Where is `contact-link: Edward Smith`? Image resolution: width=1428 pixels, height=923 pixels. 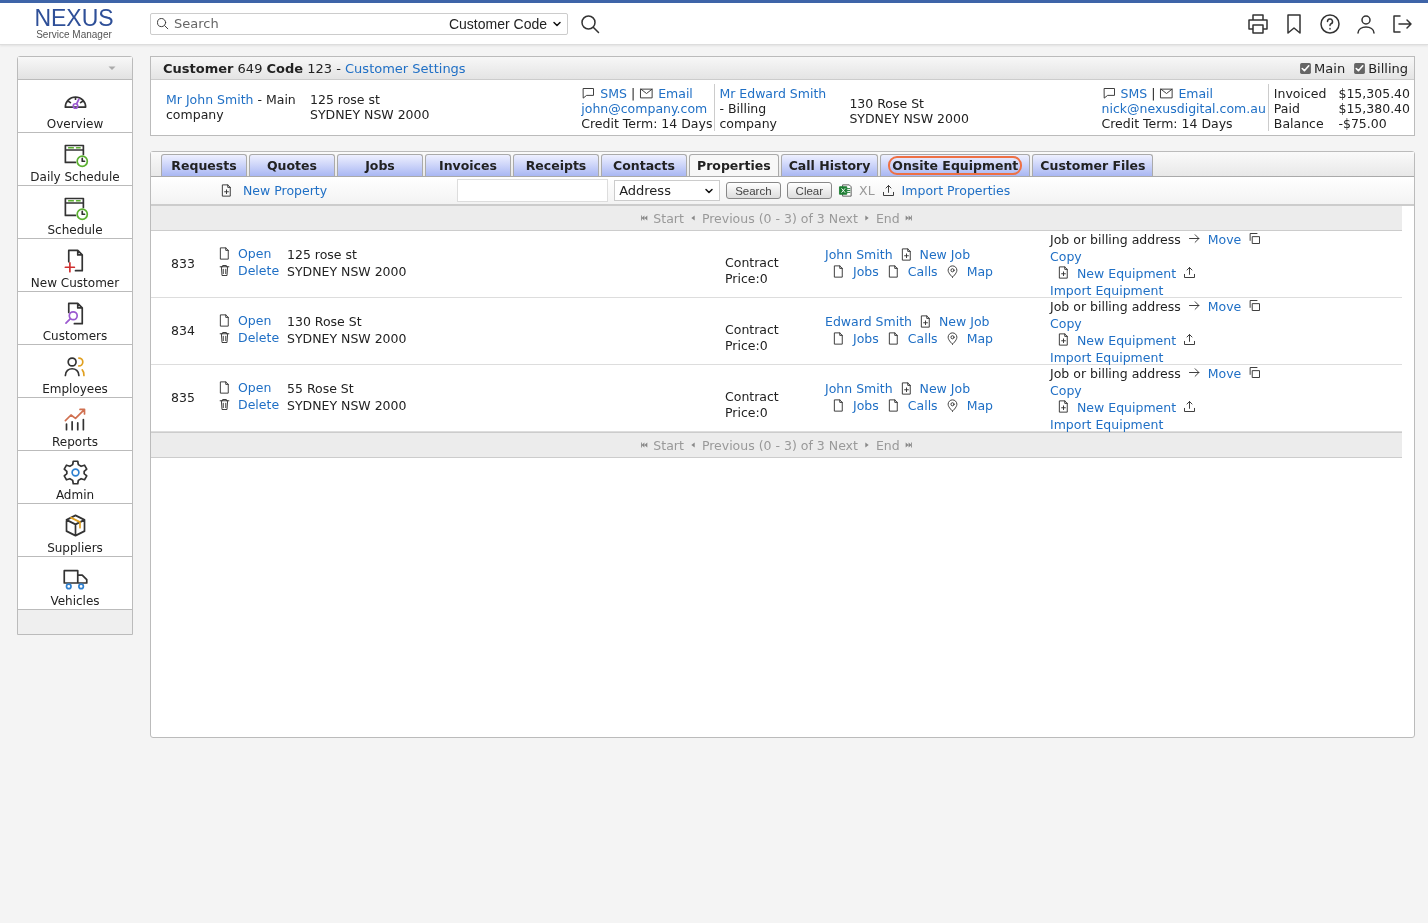 contact-link: Edward Smith is located at coordinates (868, 321).